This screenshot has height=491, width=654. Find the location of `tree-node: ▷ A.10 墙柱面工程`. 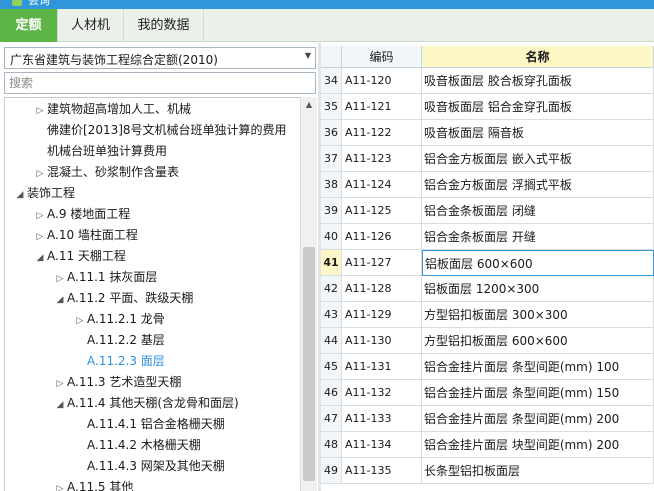

tree-node: ▷ A.10 墙柱面工程 is located at coordinates (71, 235).